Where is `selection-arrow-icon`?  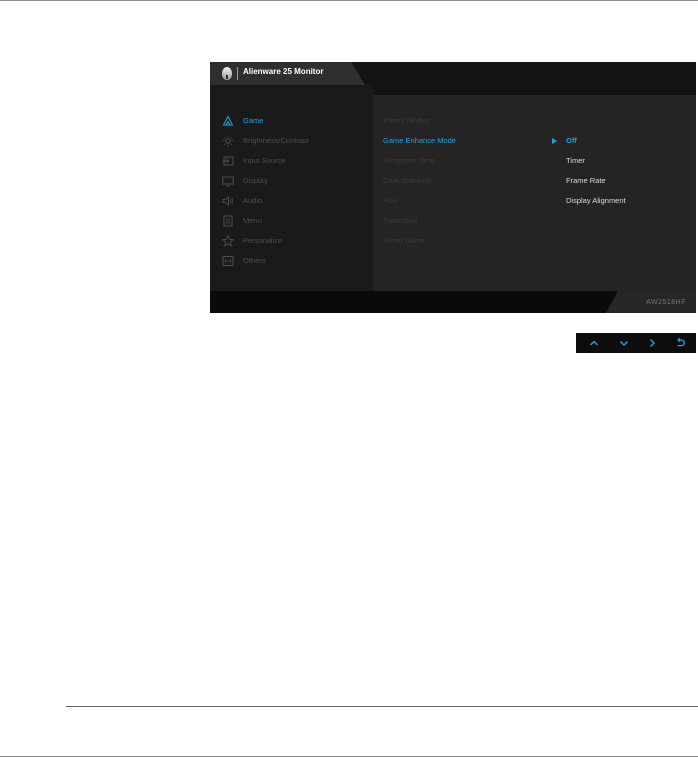 selection-arrow-icon is located at coordinates (554, 141).